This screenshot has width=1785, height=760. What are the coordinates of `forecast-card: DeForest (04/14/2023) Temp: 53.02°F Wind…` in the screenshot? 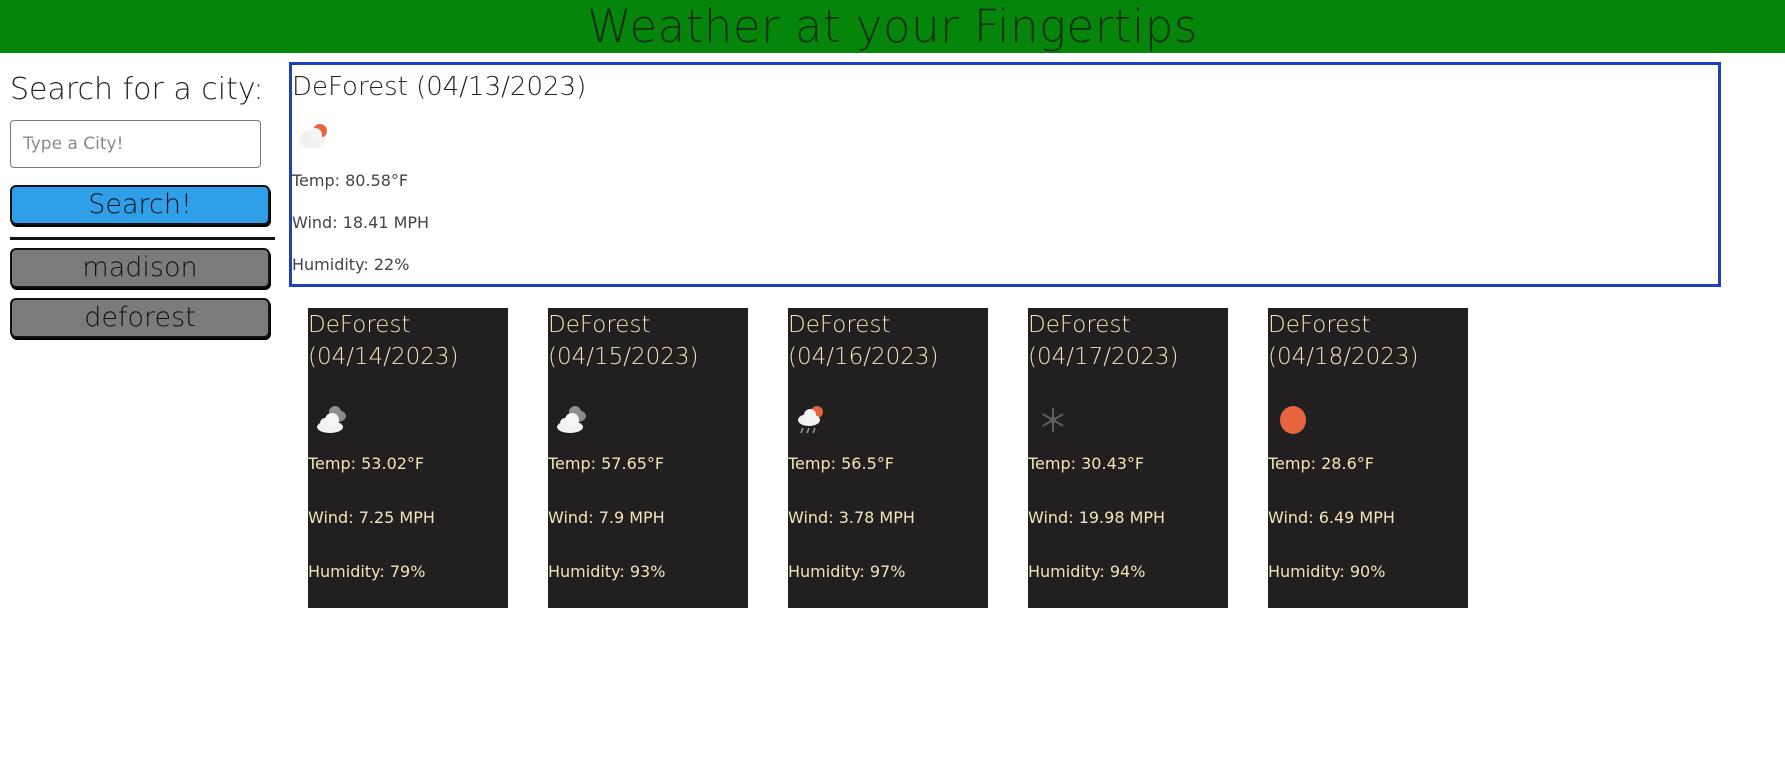 It's located at (408, 458).